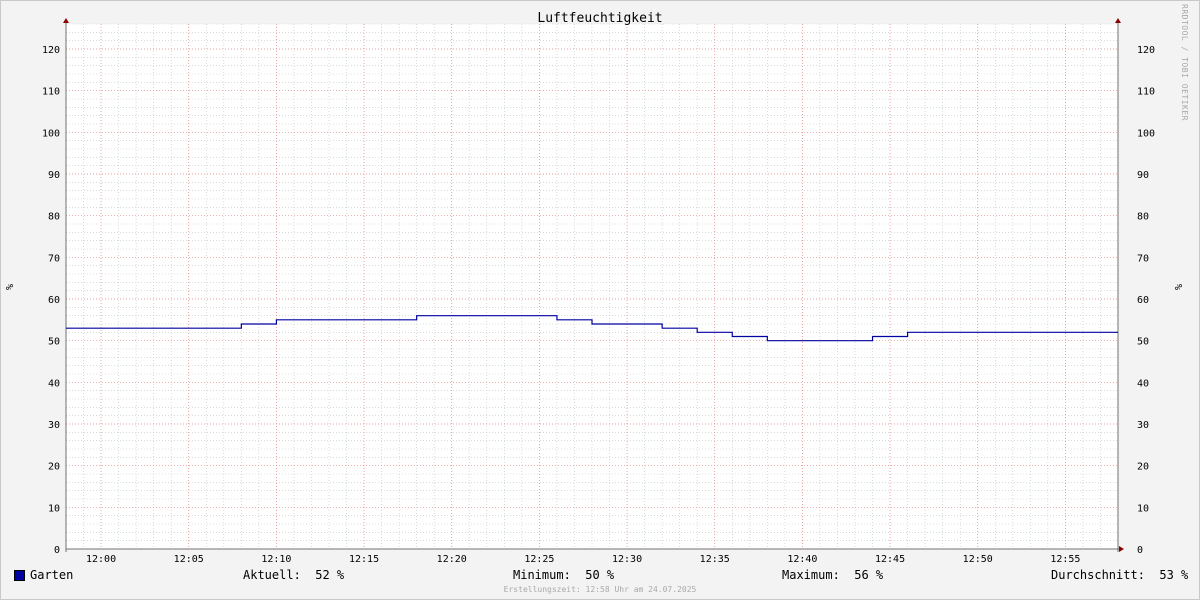 The width and height of the screenshot is (1200, 600). What do you see at coordinates (1140, 550) in the screenshot?
I see `y-tick-label-right: 0` at bounding box center [1140, 550].